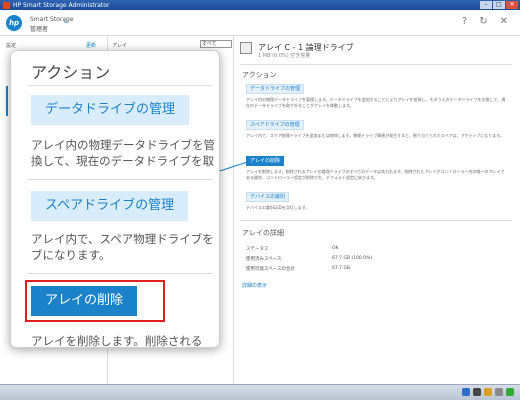 The width and height of the screenshot is (520, 400). What do you see at coordinates (260, 5) in the screenshot?
I see `window-titlebar: HP Smart Storage Administrator – □ ✕` at bounding box center [260, 5].